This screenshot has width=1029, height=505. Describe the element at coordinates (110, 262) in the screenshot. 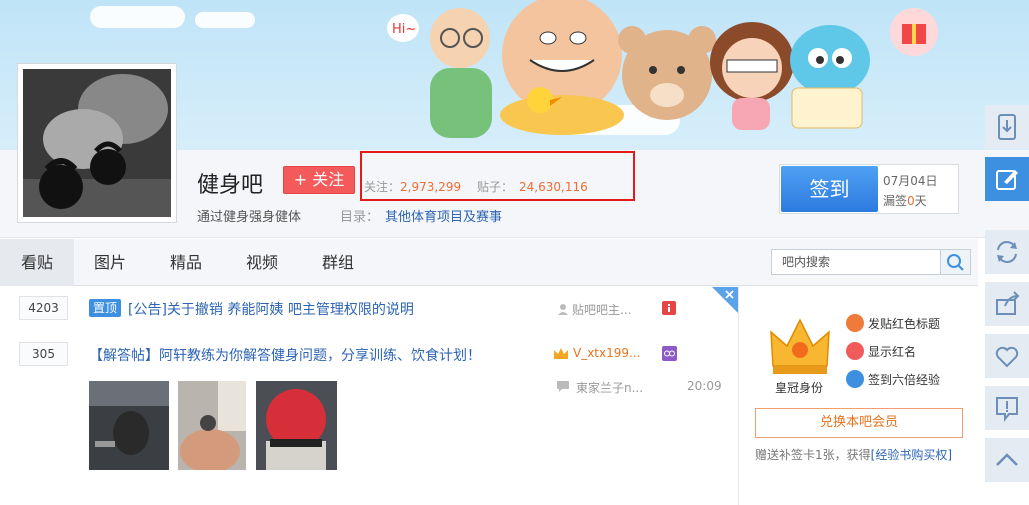

I see `tab-images: 图片` at that location.